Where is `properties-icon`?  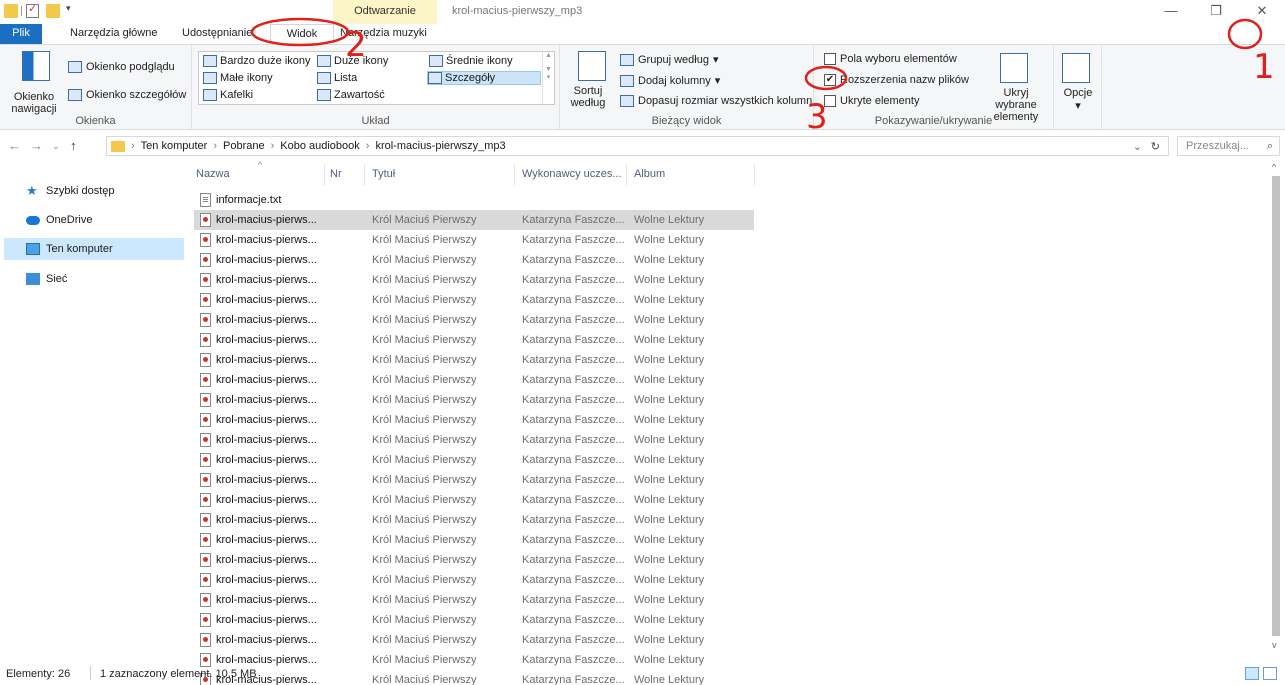
properties-icon is located at coordinates (32, 10).